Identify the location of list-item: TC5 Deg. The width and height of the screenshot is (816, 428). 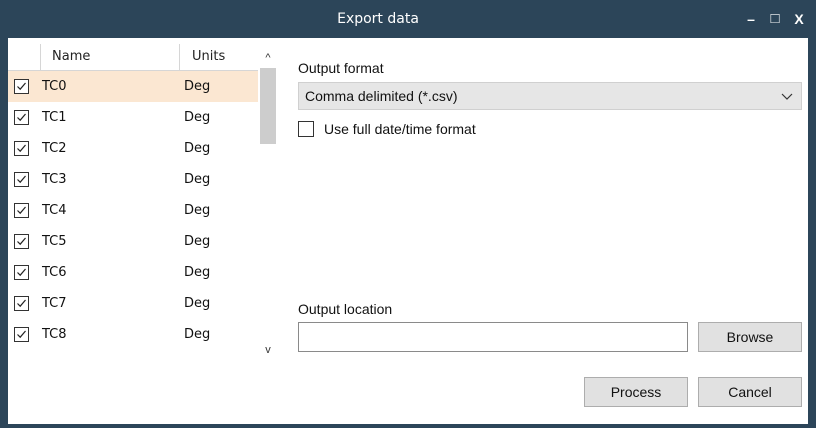
(133, 241).